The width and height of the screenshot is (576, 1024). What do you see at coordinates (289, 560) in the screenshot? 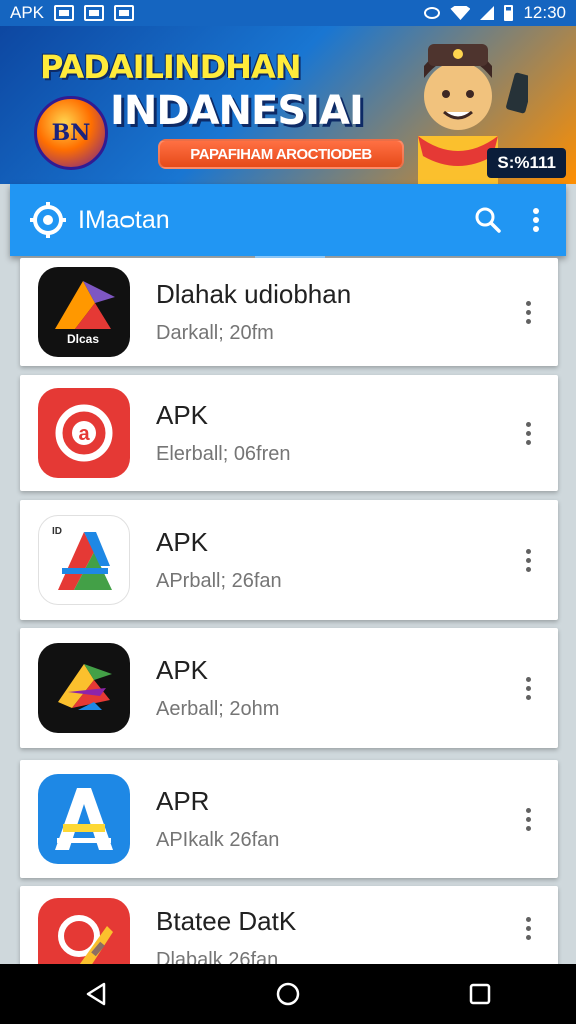
I see `list-item: ID APK APrball; 26fan` at bounding box center [289, 560].